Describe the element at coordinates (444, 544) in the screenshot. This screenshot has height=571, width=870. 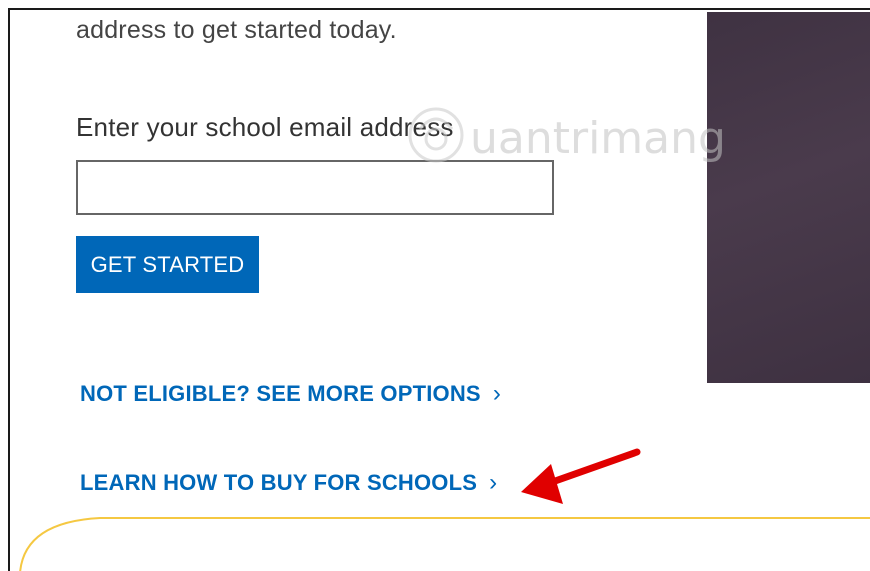
I see `yellow-card-border` at that location.